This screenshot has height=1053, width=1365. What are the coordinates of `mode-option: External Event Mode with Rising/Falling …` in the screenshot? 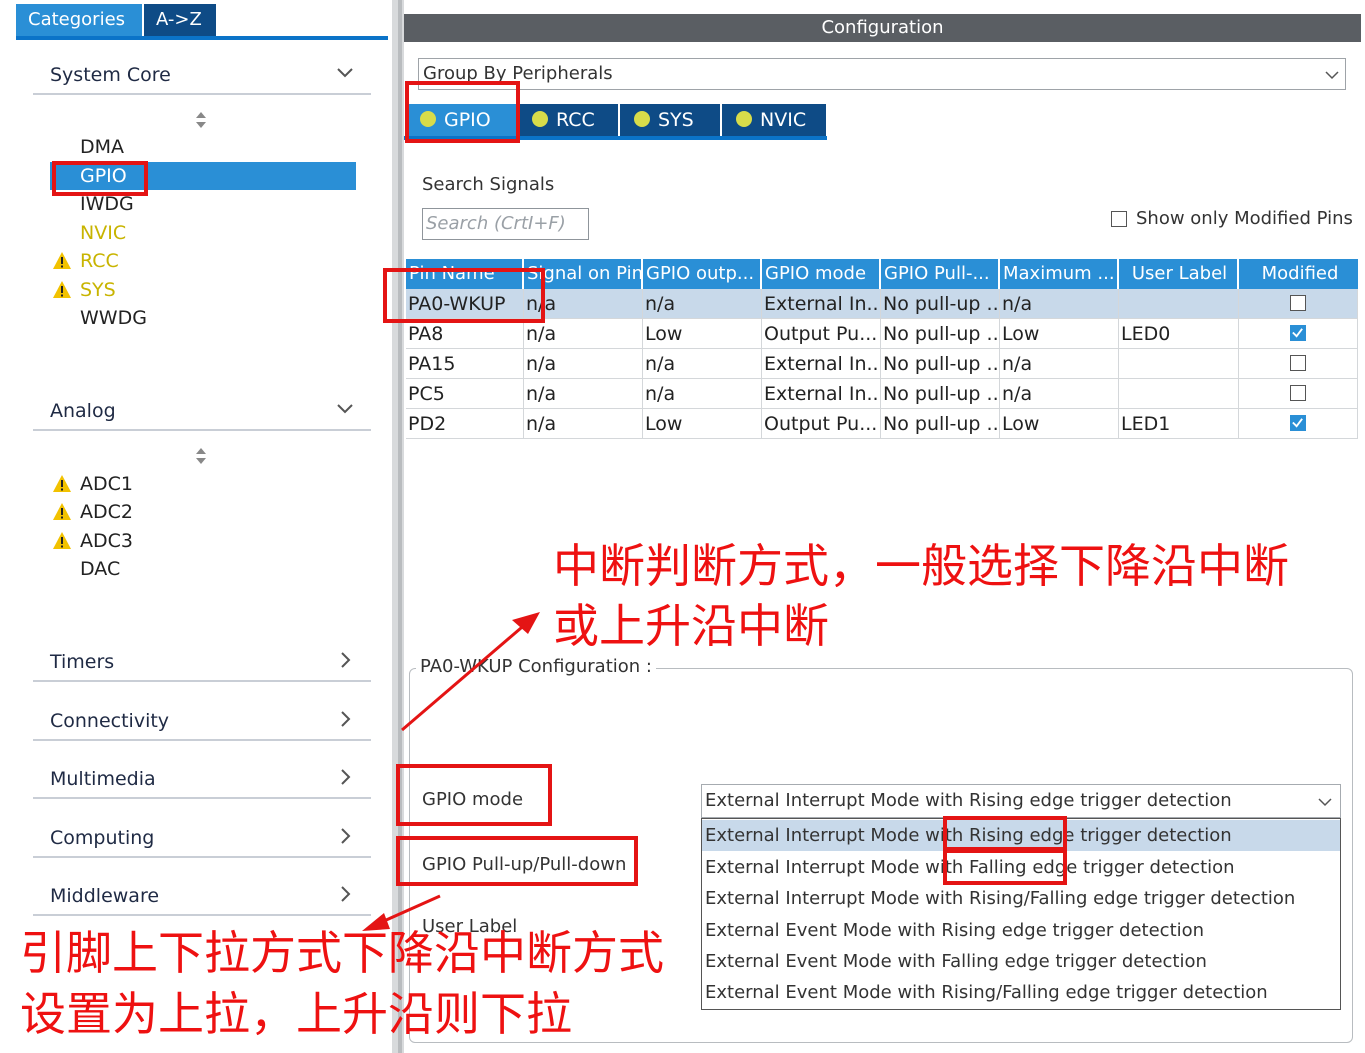 It's located at (1021, 992).